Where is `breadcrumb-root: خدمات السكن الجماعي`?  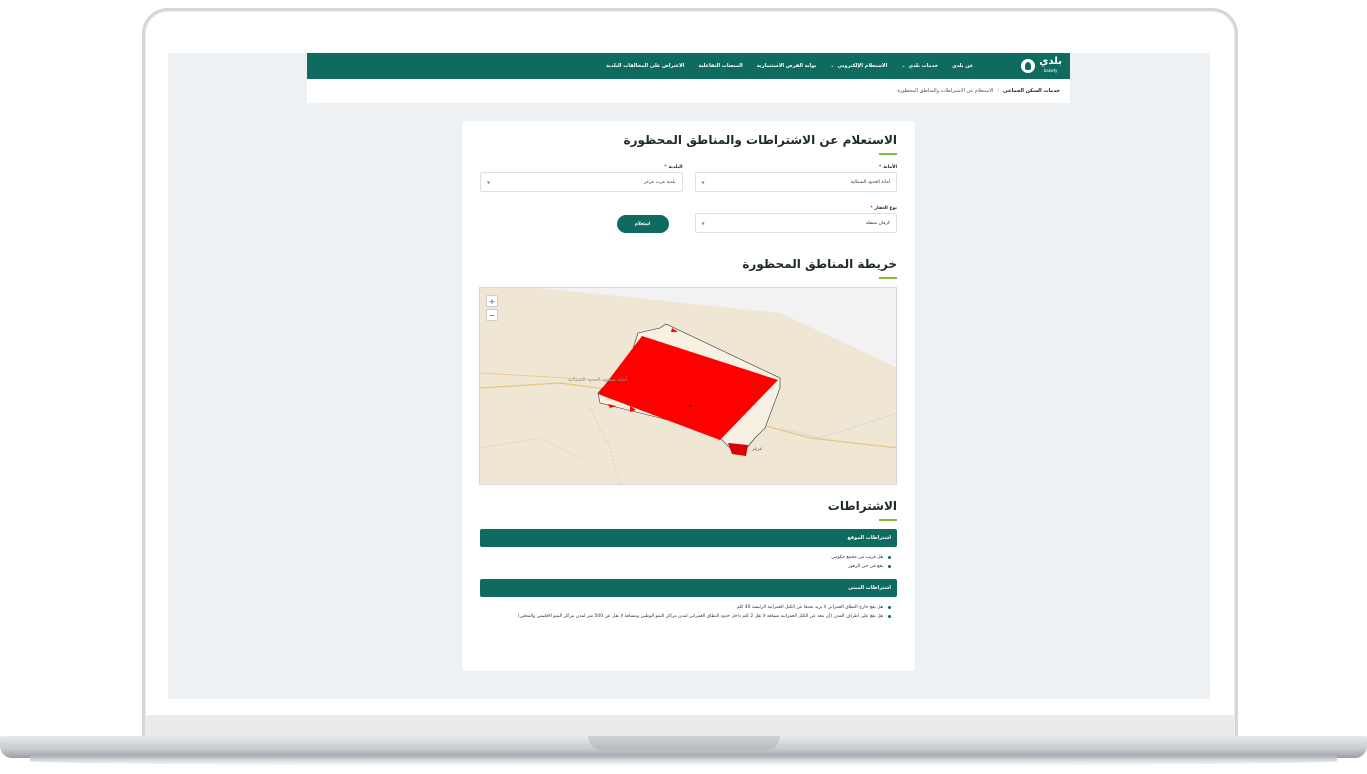
breadcrumb-root: خدمات السكن الجماعي is located at coordinates (1031, 91).